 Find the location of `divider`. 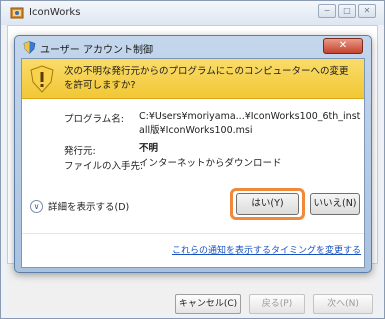

divider is located at coordinates (193, 233).